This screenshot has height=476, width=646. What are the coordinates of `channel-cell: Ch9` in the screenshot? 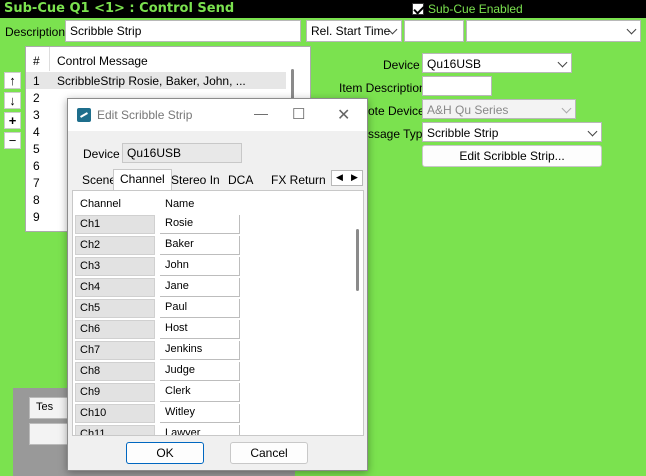 It's located at (115, 392).